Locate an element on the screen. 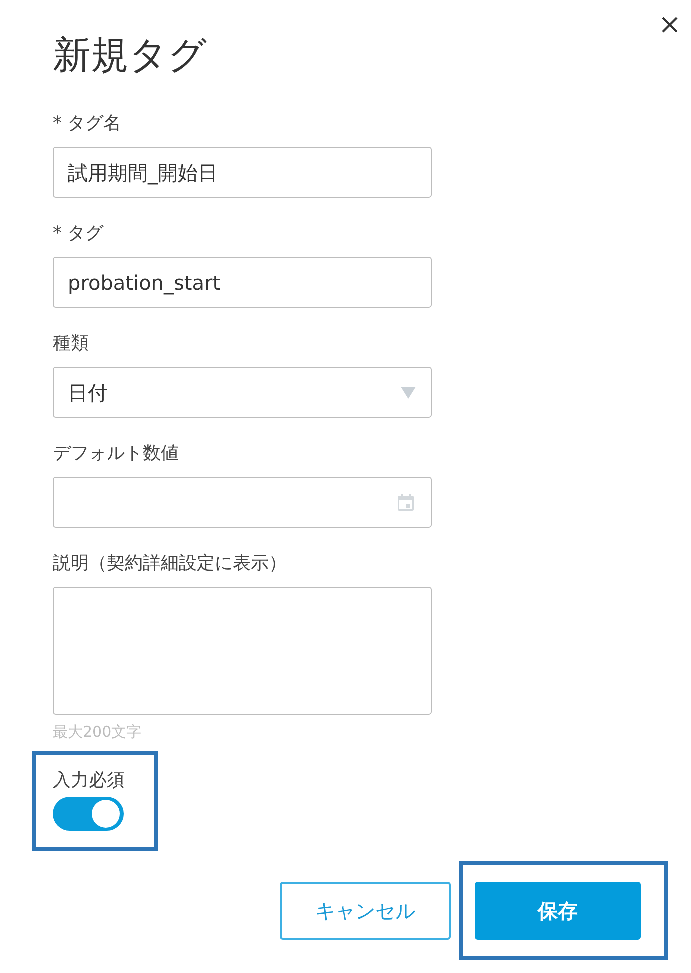 The image size is (691, 973). field-label: 説明（契約詳細設定に表示） is located at coordinates (170, 564).